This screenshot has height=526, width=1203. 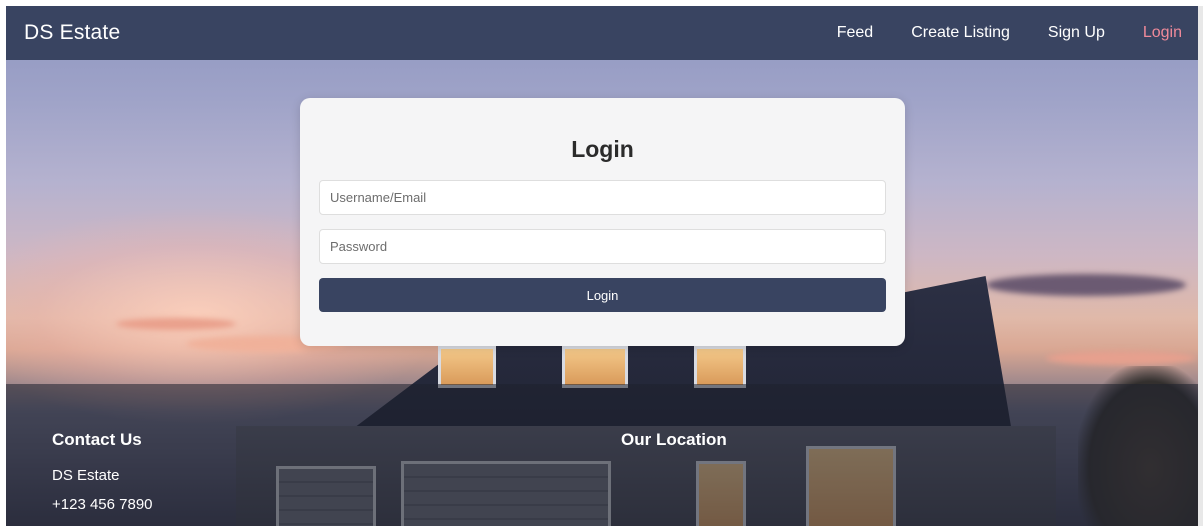 What do you see at coordinates (86, 475) in the screenshot?
I see `footer-contact-company: DS Estate` at bounding box center [86, 475].